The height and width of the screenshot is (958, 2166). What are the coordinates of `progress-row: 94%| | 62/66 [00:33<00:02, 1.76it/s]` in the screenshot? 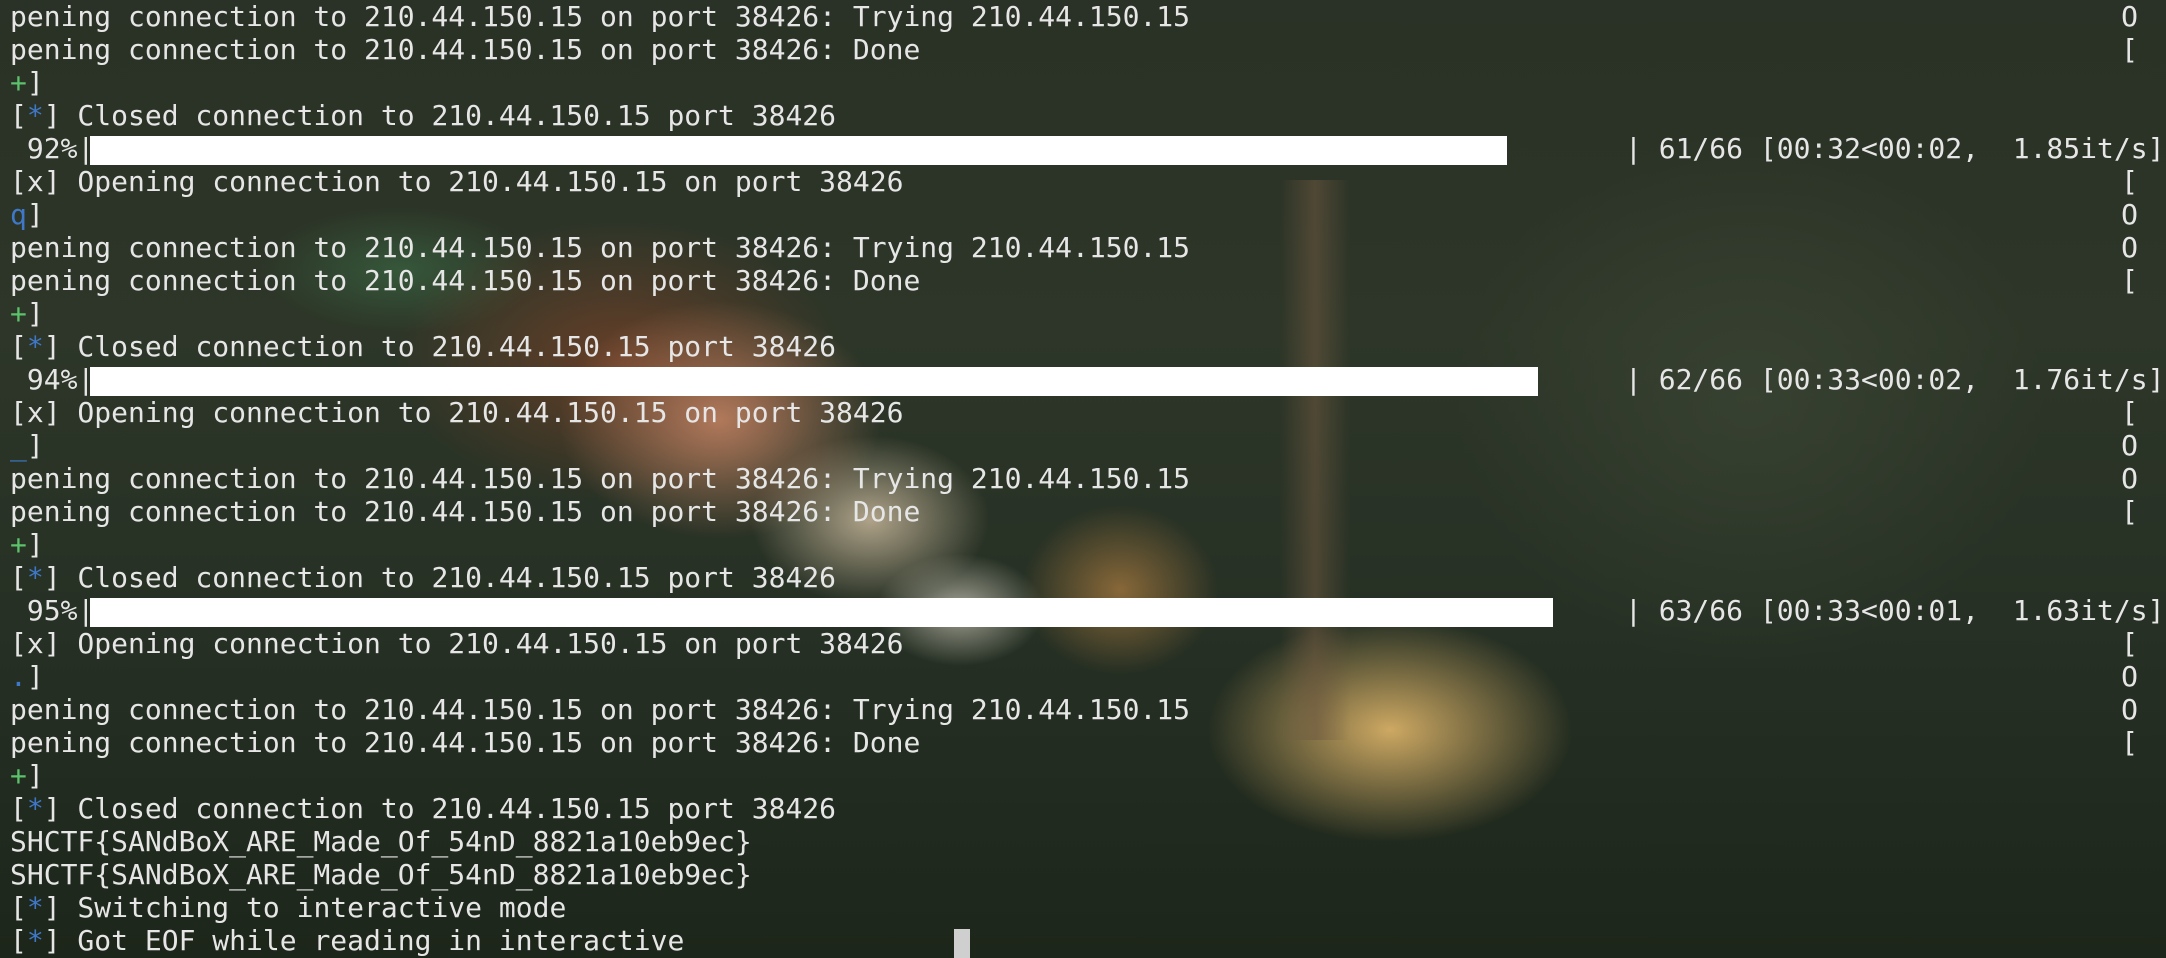 It's located at (1083, 379).